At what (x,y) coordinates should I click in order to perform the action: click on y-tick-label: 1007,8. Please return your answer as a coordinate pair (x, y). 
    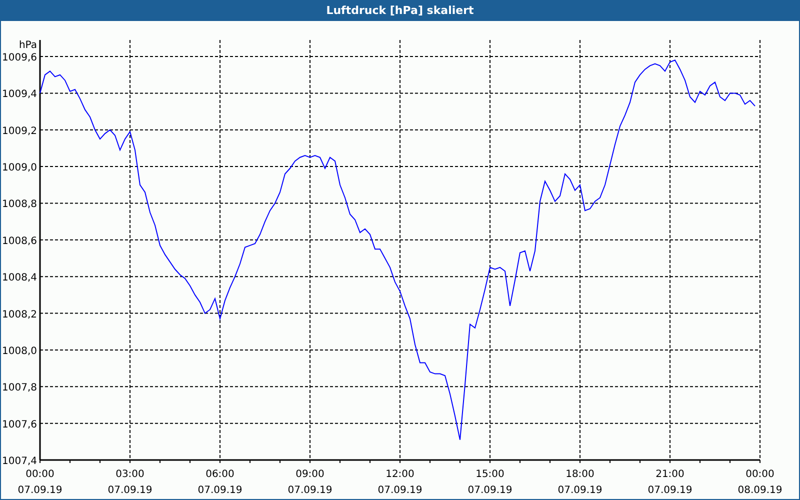
    Looking at the image, I should click on (19, 388).